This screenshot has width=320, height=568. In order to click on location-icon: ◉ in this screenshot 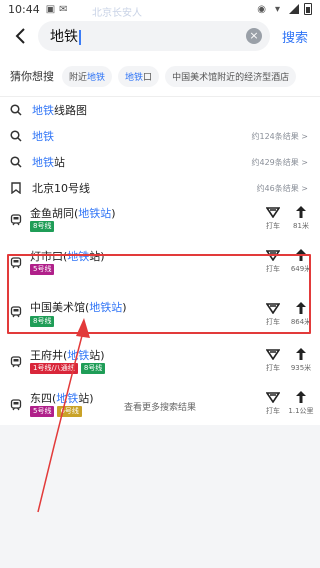, I will do `click(261, 9)`.